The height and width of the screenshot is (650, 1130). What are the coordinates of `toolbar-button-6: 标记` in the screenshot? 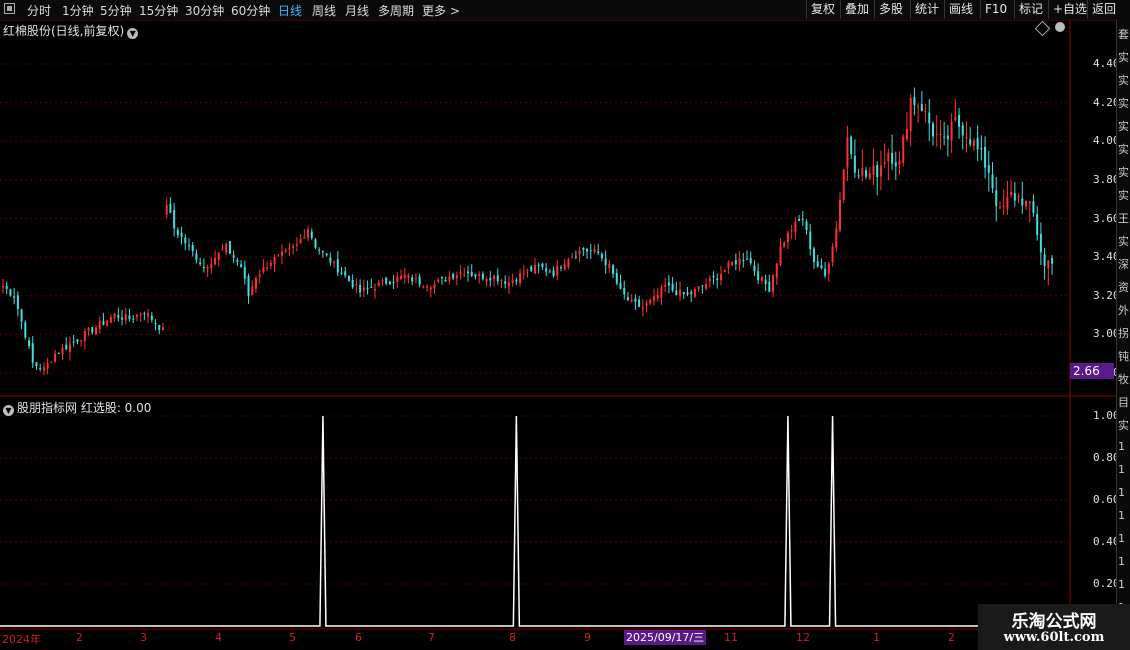 It's located at (1030, 9).